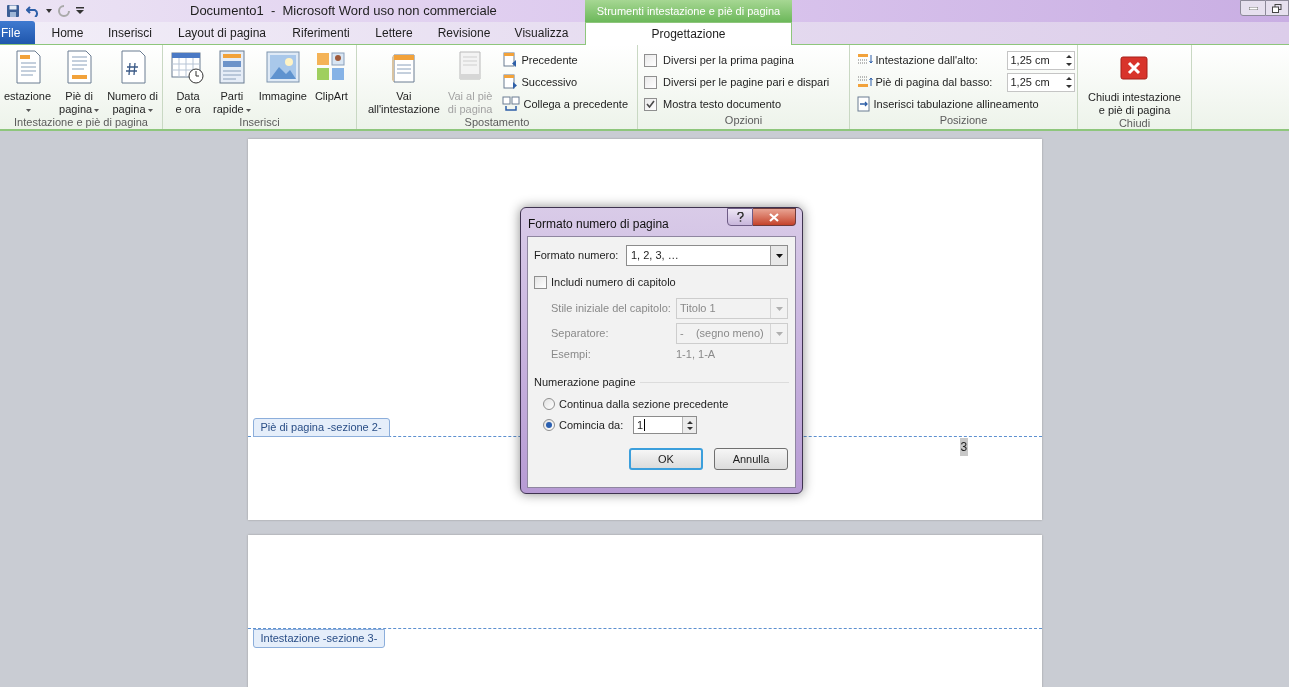 The height and width of the screenshot is (687, 1289). Describe the element at coordinates (464, 32) in the screenshot. I see `ribbon-tab: Revisione` at that location.